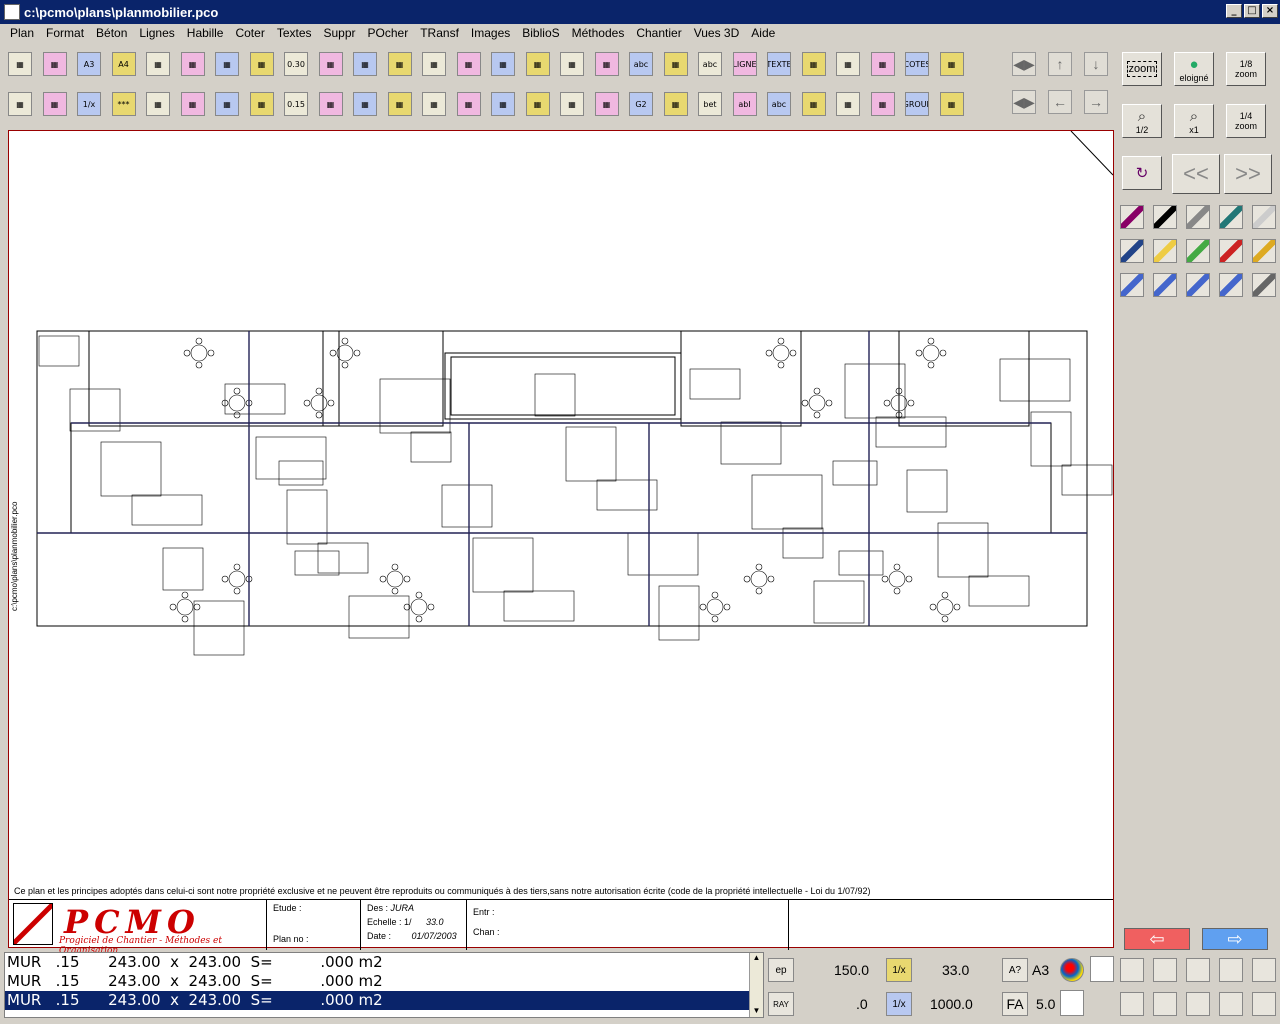  Describe the element at coordinates (658, 33) in the screenshot. I see `menu-13: Chantier` at that location.